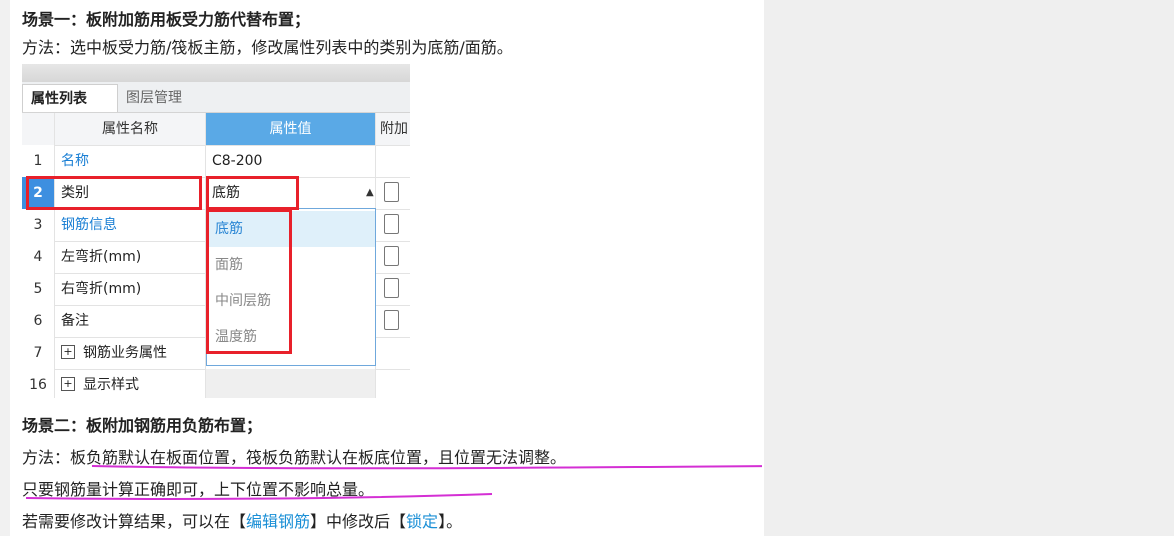 This screenshot has height=536, width=1174. Describe the element at coordinates (5, 268) in the screenshot. I see `left-sidebar-strip` at that location.